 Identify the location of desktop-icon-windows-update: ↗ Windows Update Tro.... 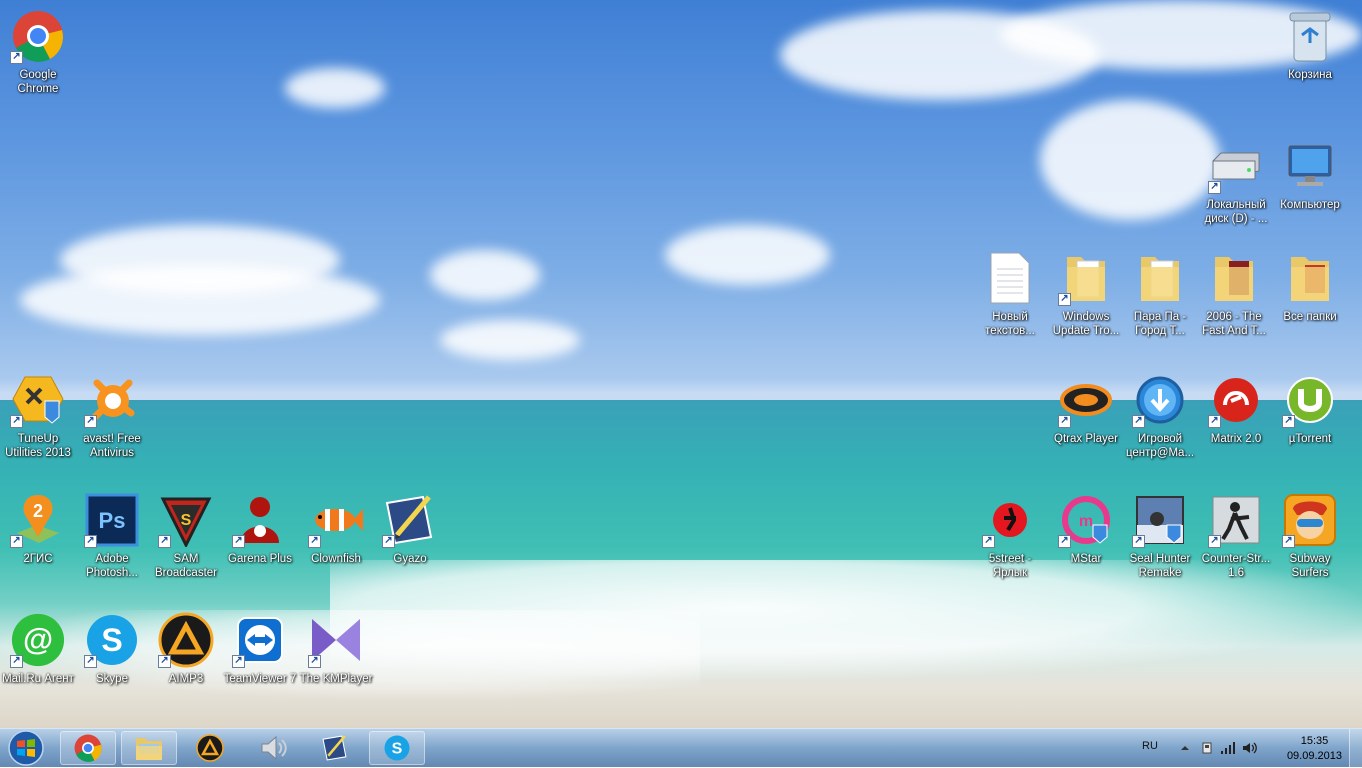
(1086, 296).